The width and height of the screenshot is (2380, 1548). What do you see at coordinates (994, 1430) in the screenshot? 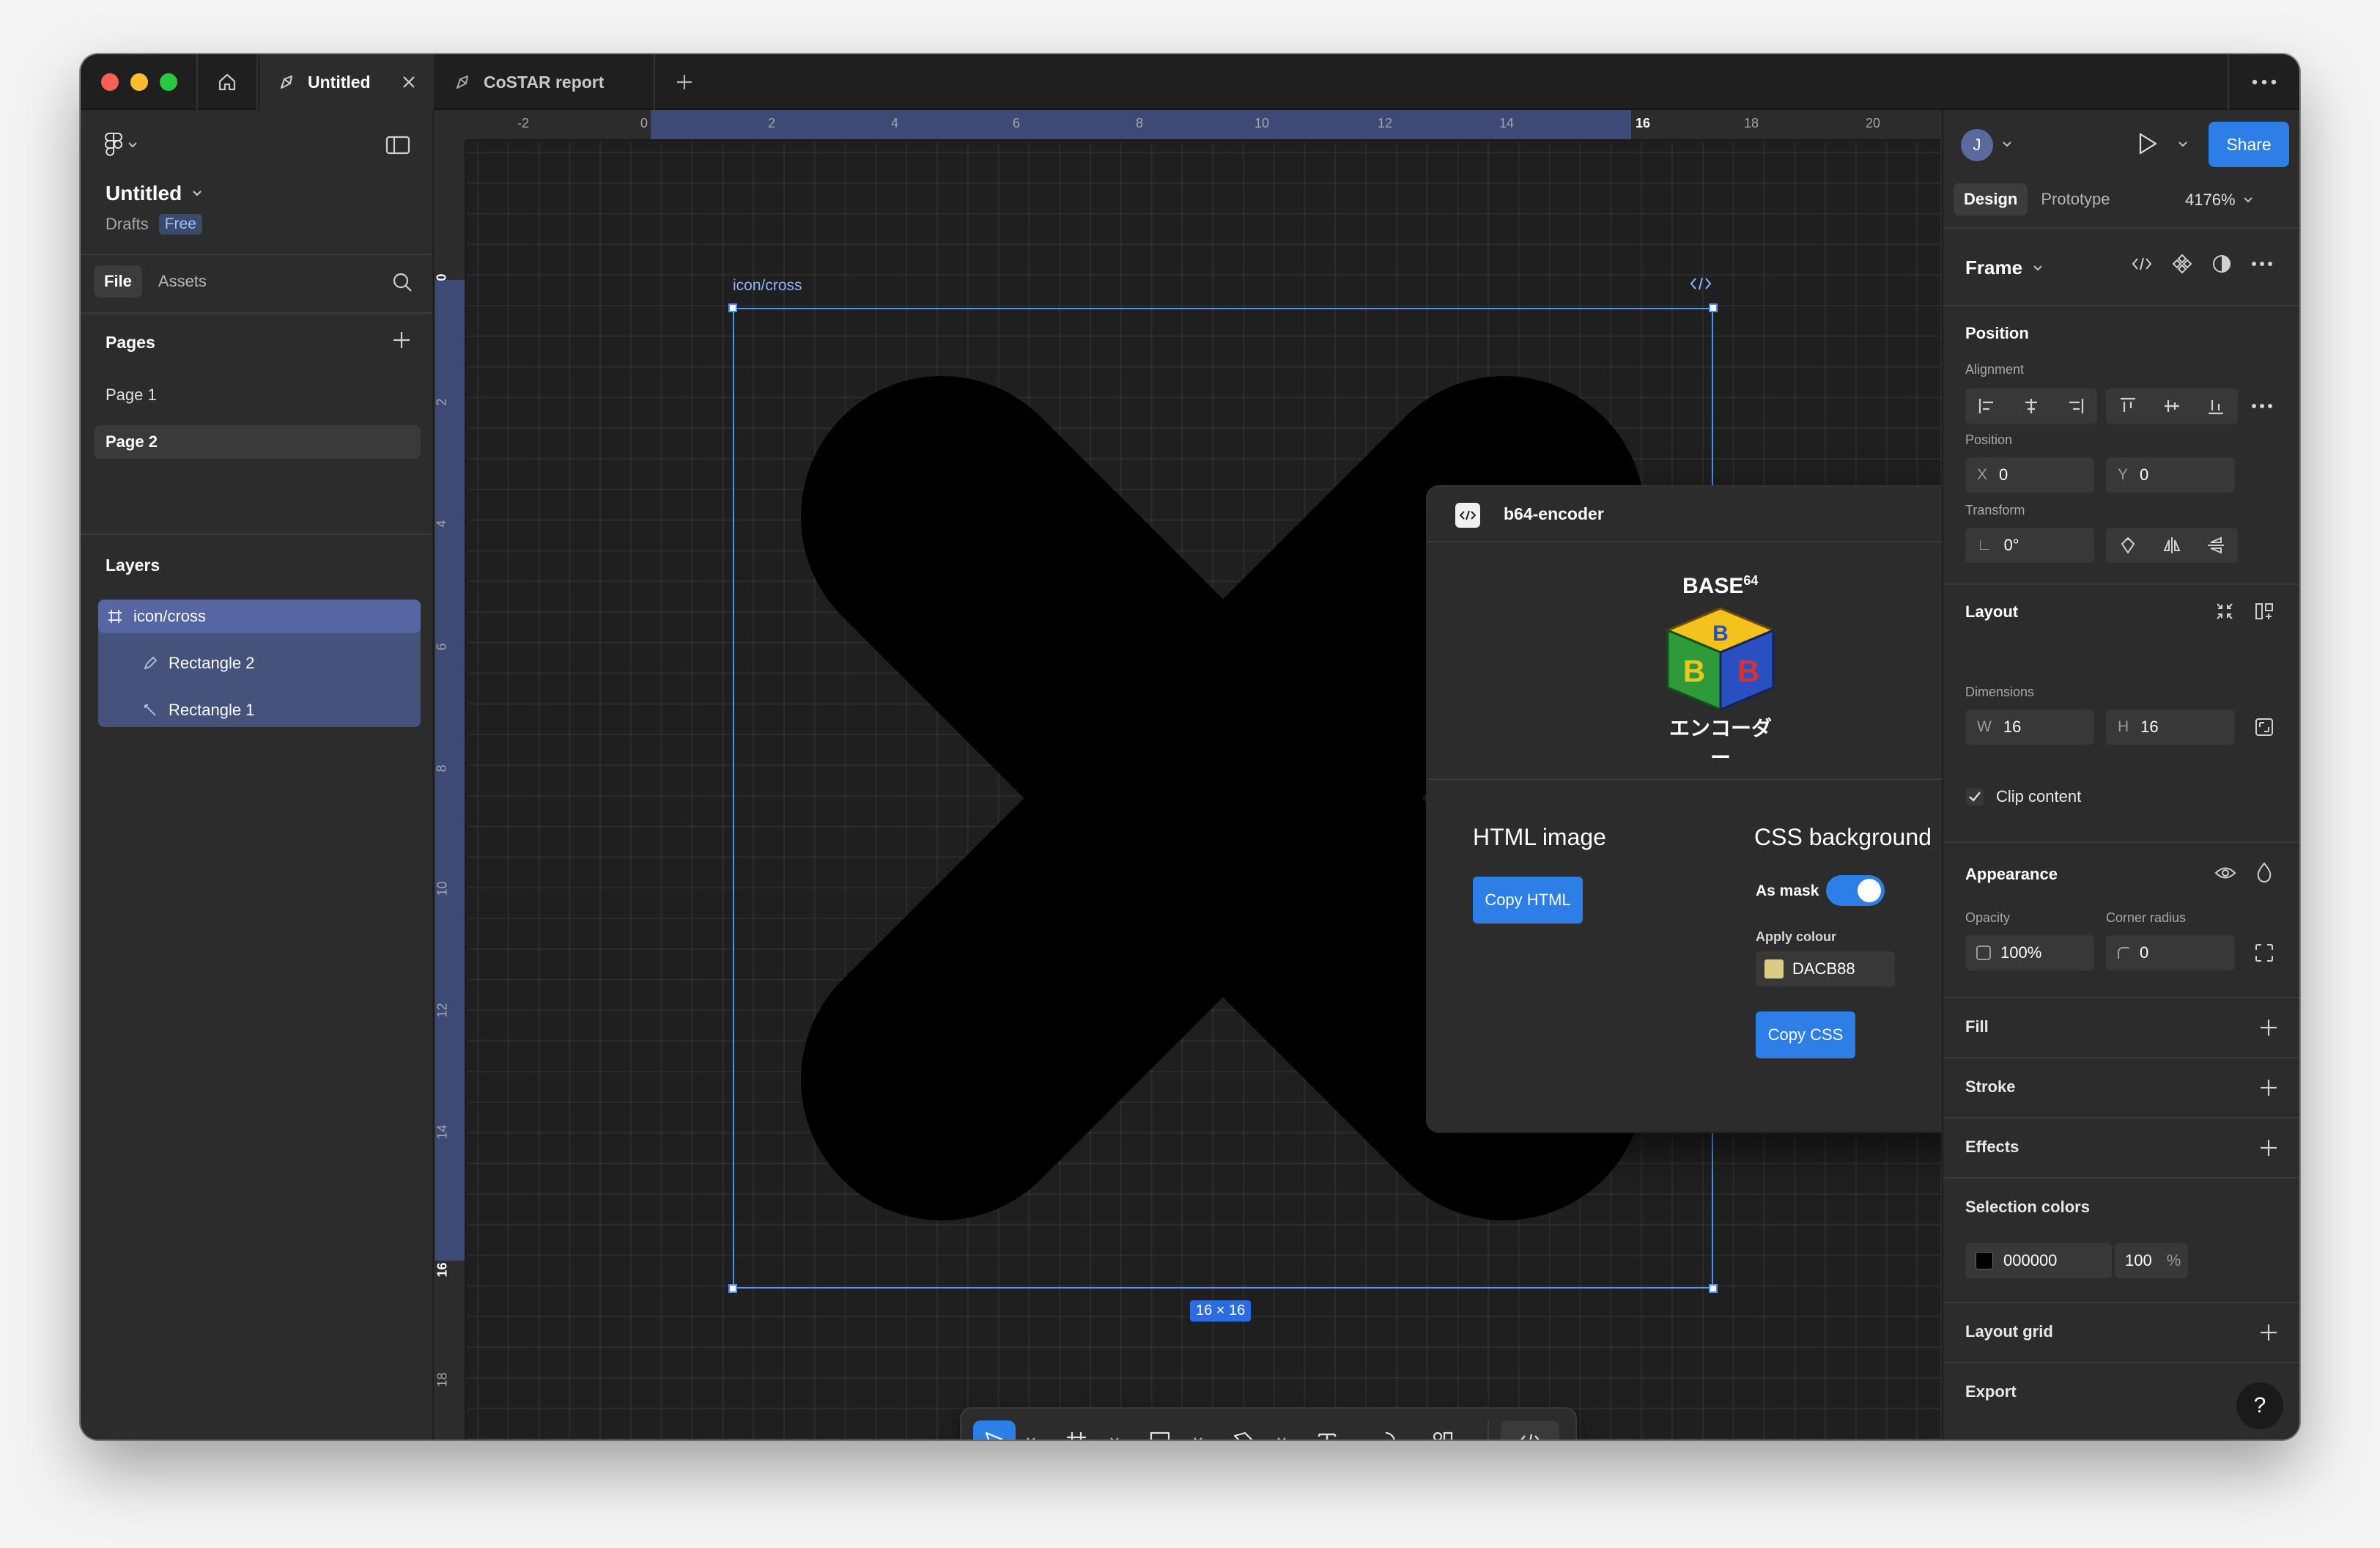
I see `move-tool-button` at bounding box center [994, 1430].